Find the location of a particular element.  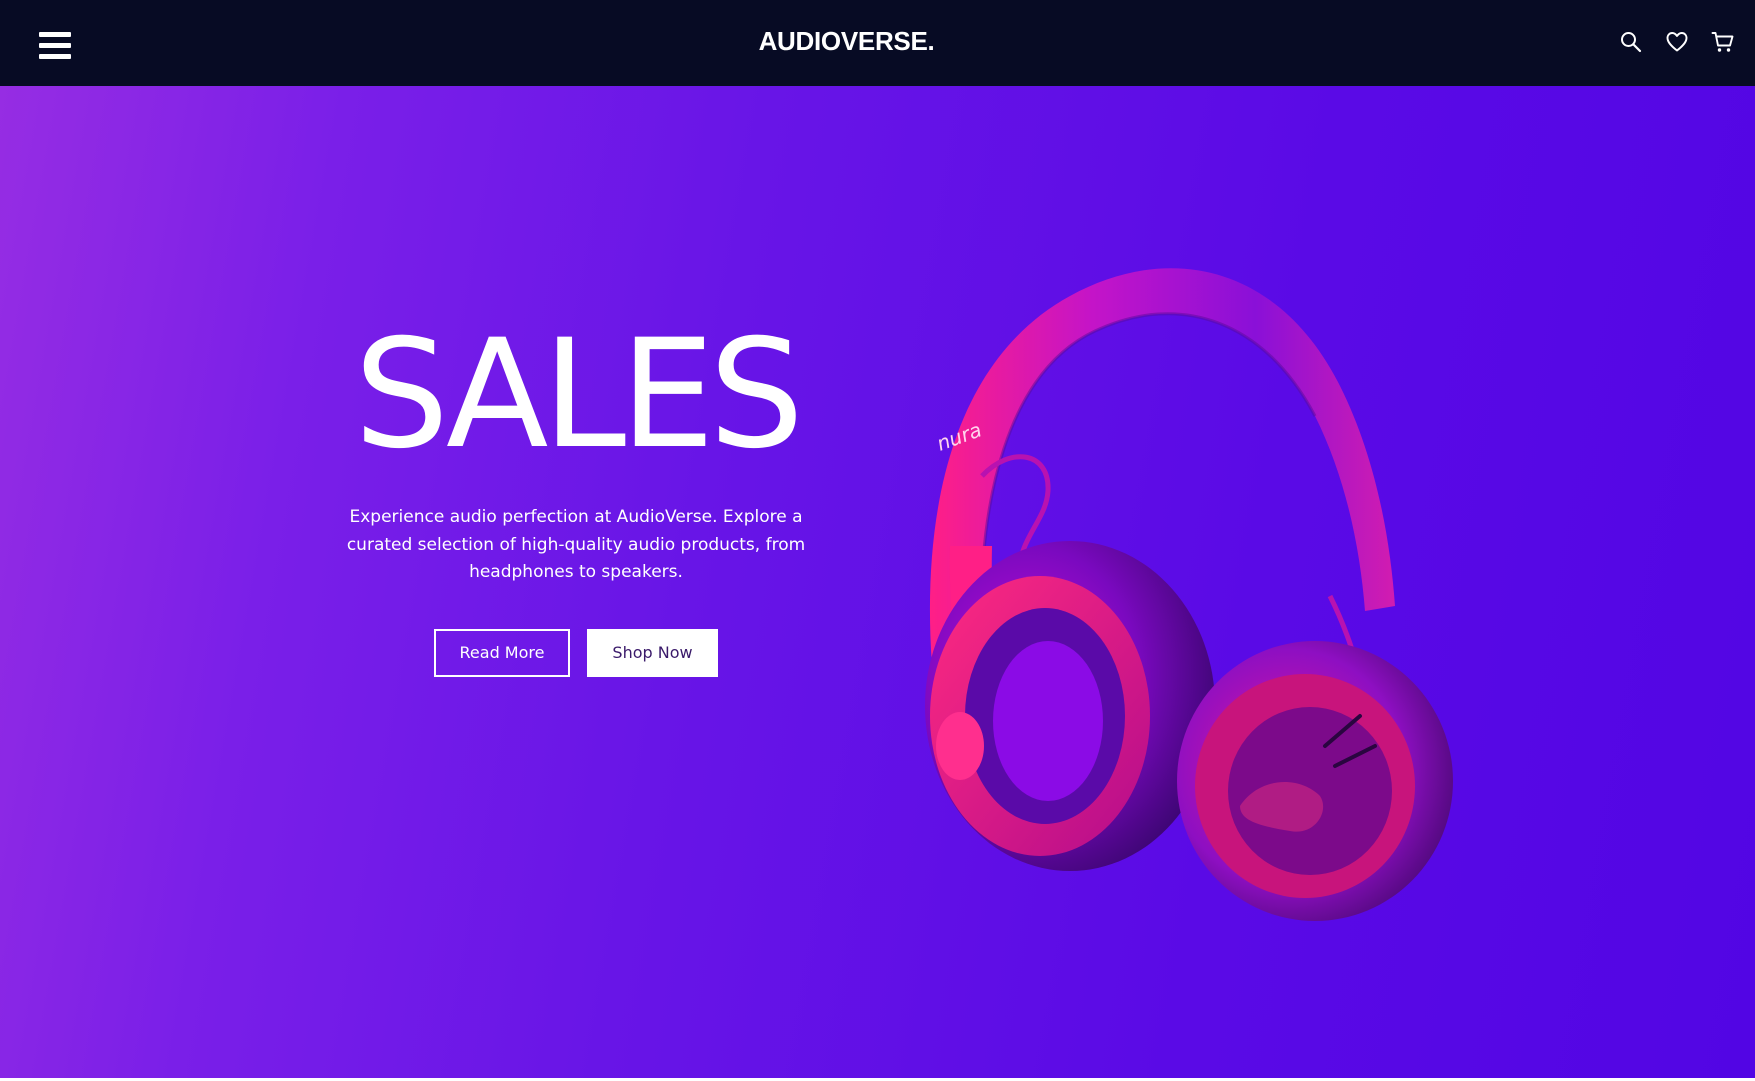

heart-icon is located at coordinates (1677, 42).